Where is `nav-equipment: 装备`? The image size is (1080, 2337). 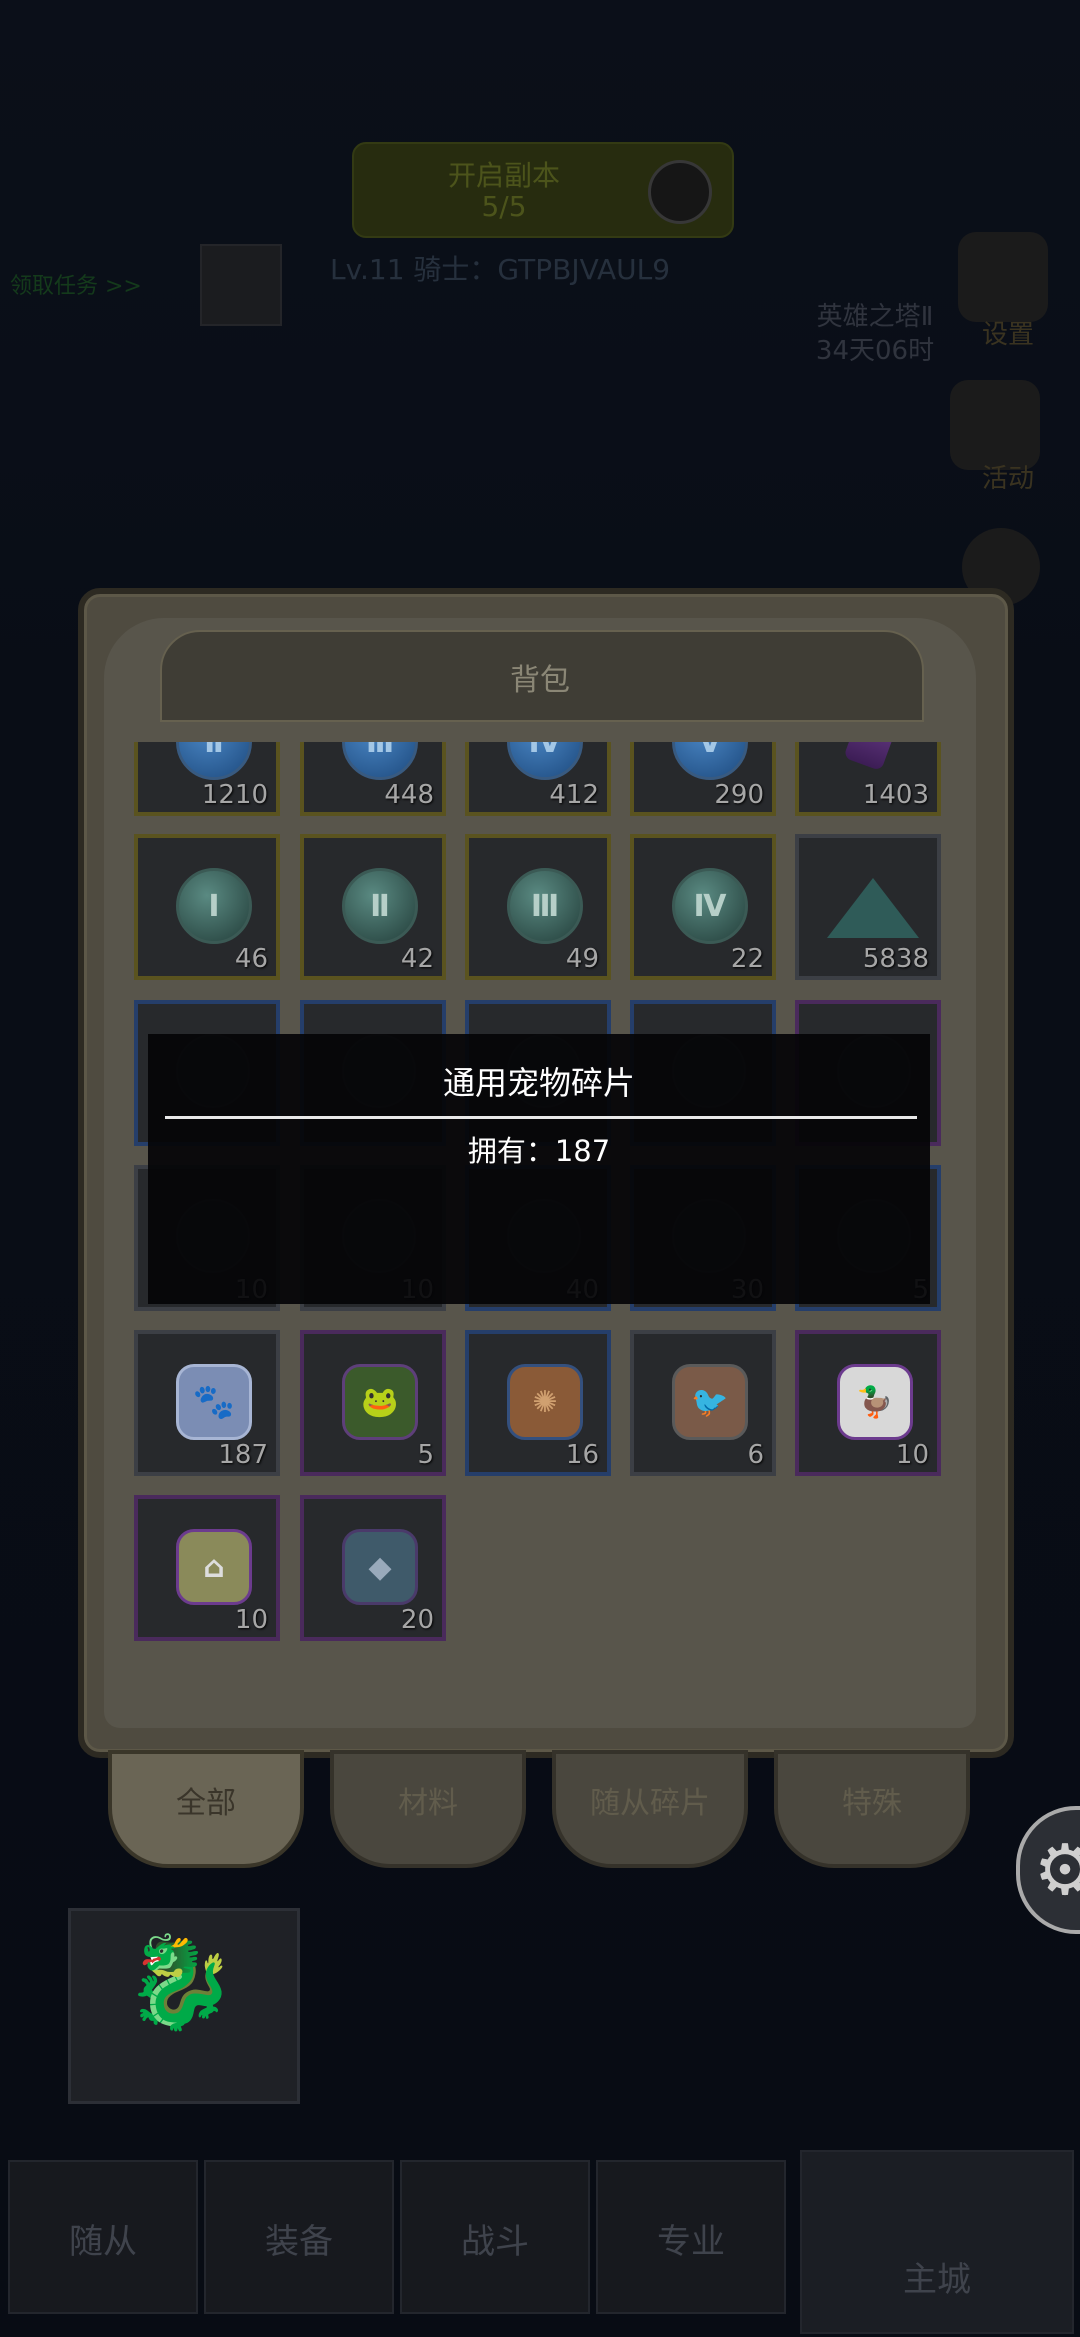
nav-equipment: 装备 is located at coordinates (299, 2237).